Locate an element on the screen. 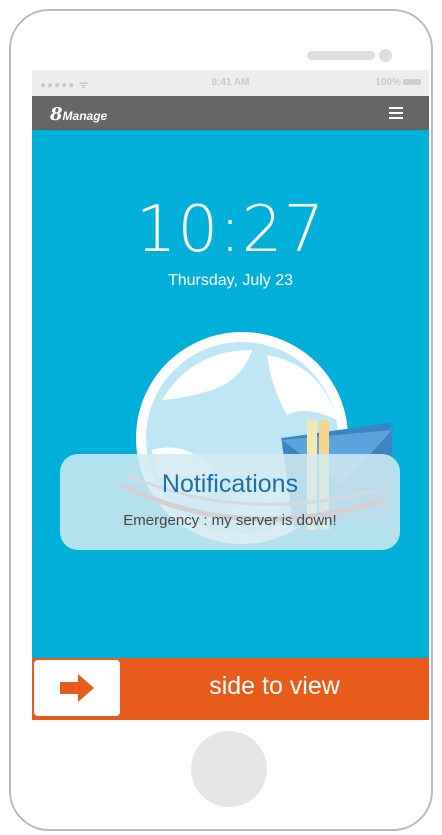 This screenshot has height=835, width=442. battery-icon is located at coordinates (412, 82).